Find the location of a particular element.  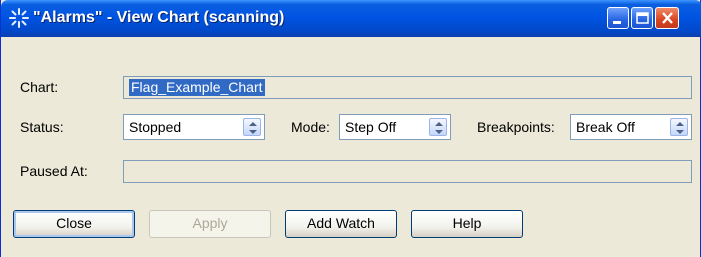

status-spinner-button is located at coordinates (252, 127).